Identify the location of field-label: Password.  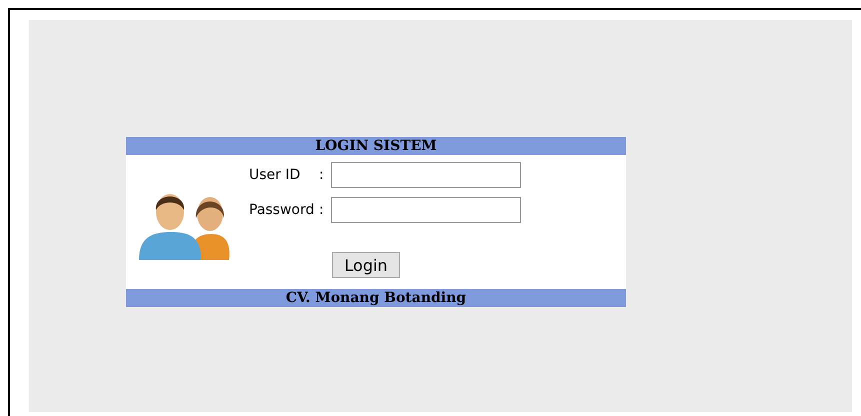
(282, 210).